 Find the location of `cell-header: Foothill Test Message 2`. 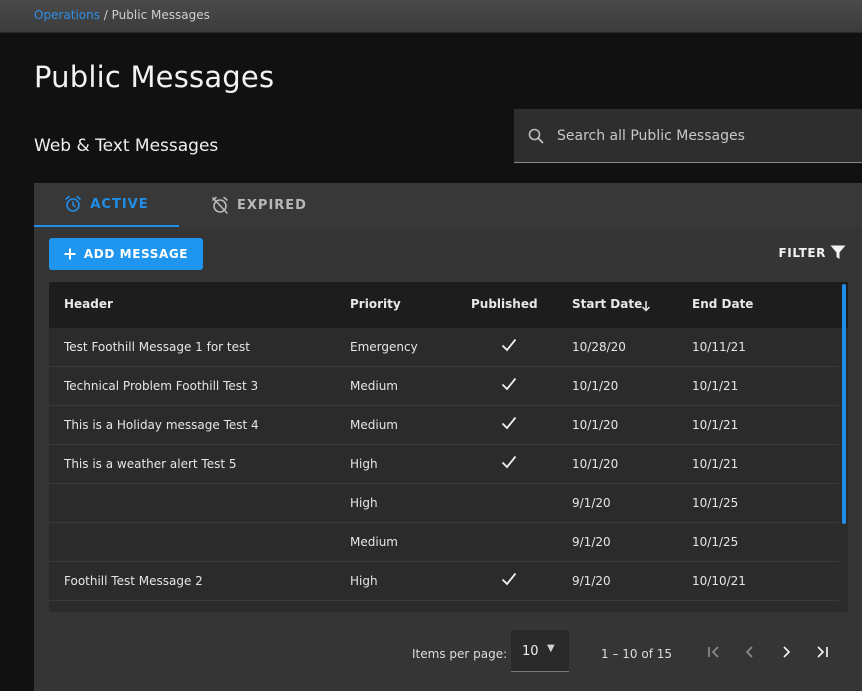

cell-header: Foothill Test Message 2 is located at coordinates (133, 581).